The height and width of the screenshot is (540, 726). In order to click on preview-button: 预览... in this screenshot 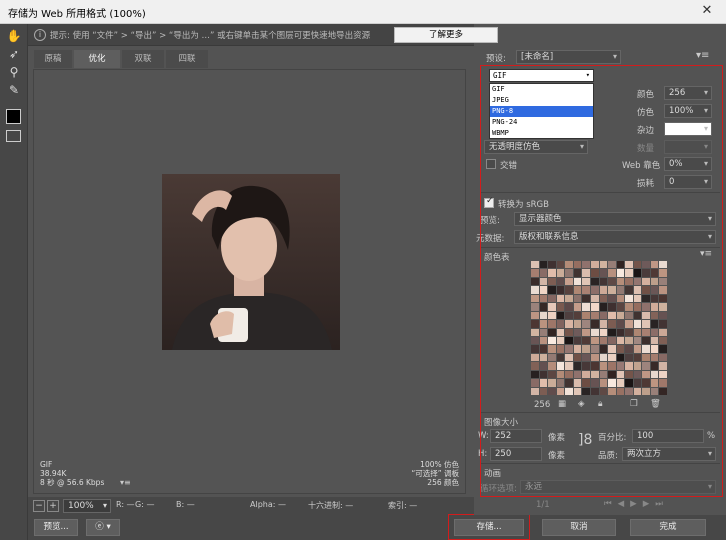, I will do `click(56, 527)`.